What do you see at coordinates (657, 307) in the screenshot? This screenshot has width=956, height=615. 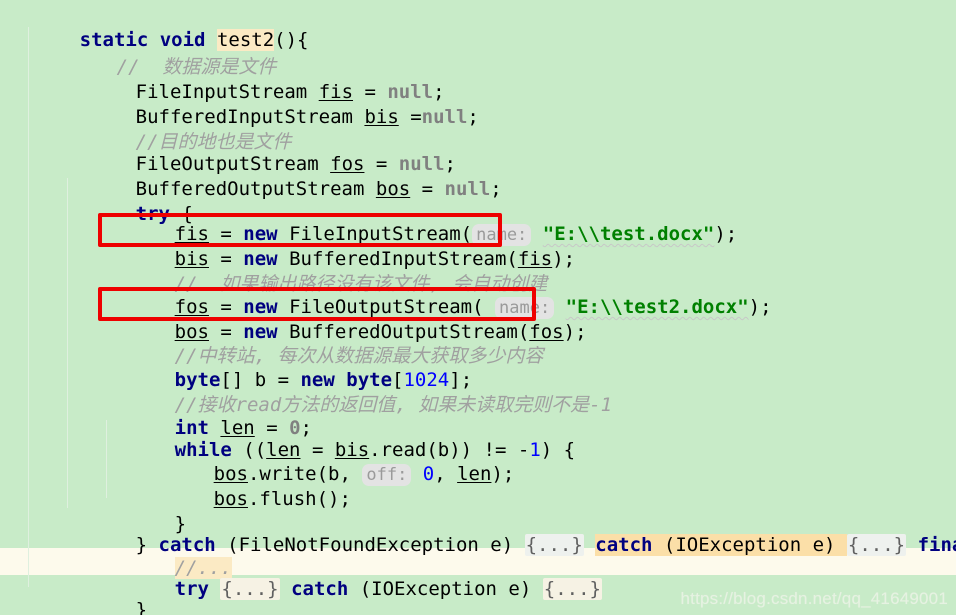 I see `string-literal-dest-path: "E:\\test2.docx"` at bounding box center [657, 307].